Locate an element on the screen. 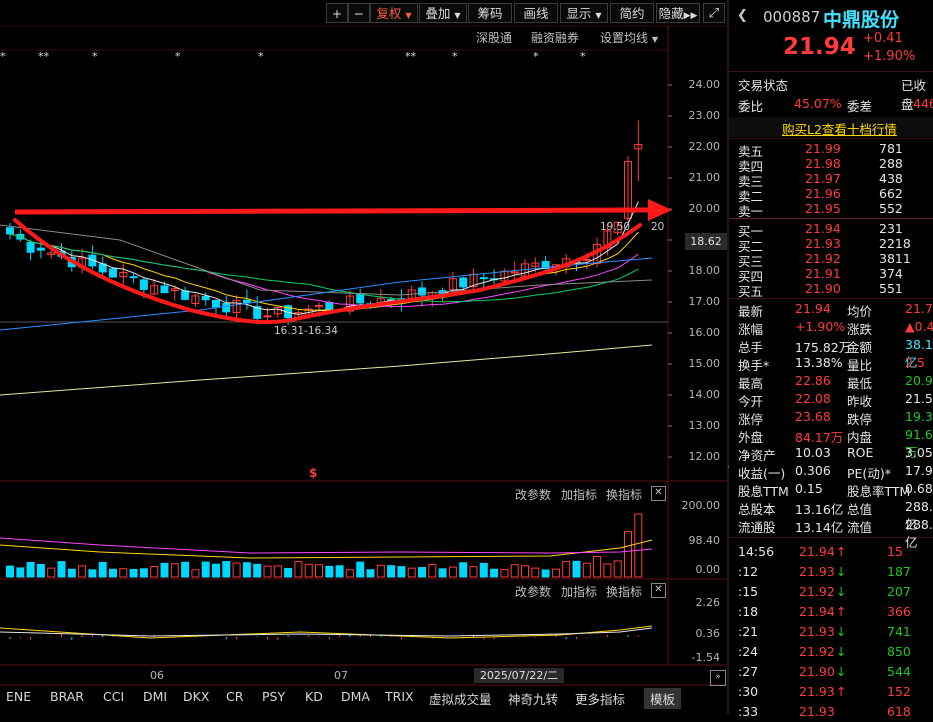  vol-ma-line is located at coordinates (326, 549).